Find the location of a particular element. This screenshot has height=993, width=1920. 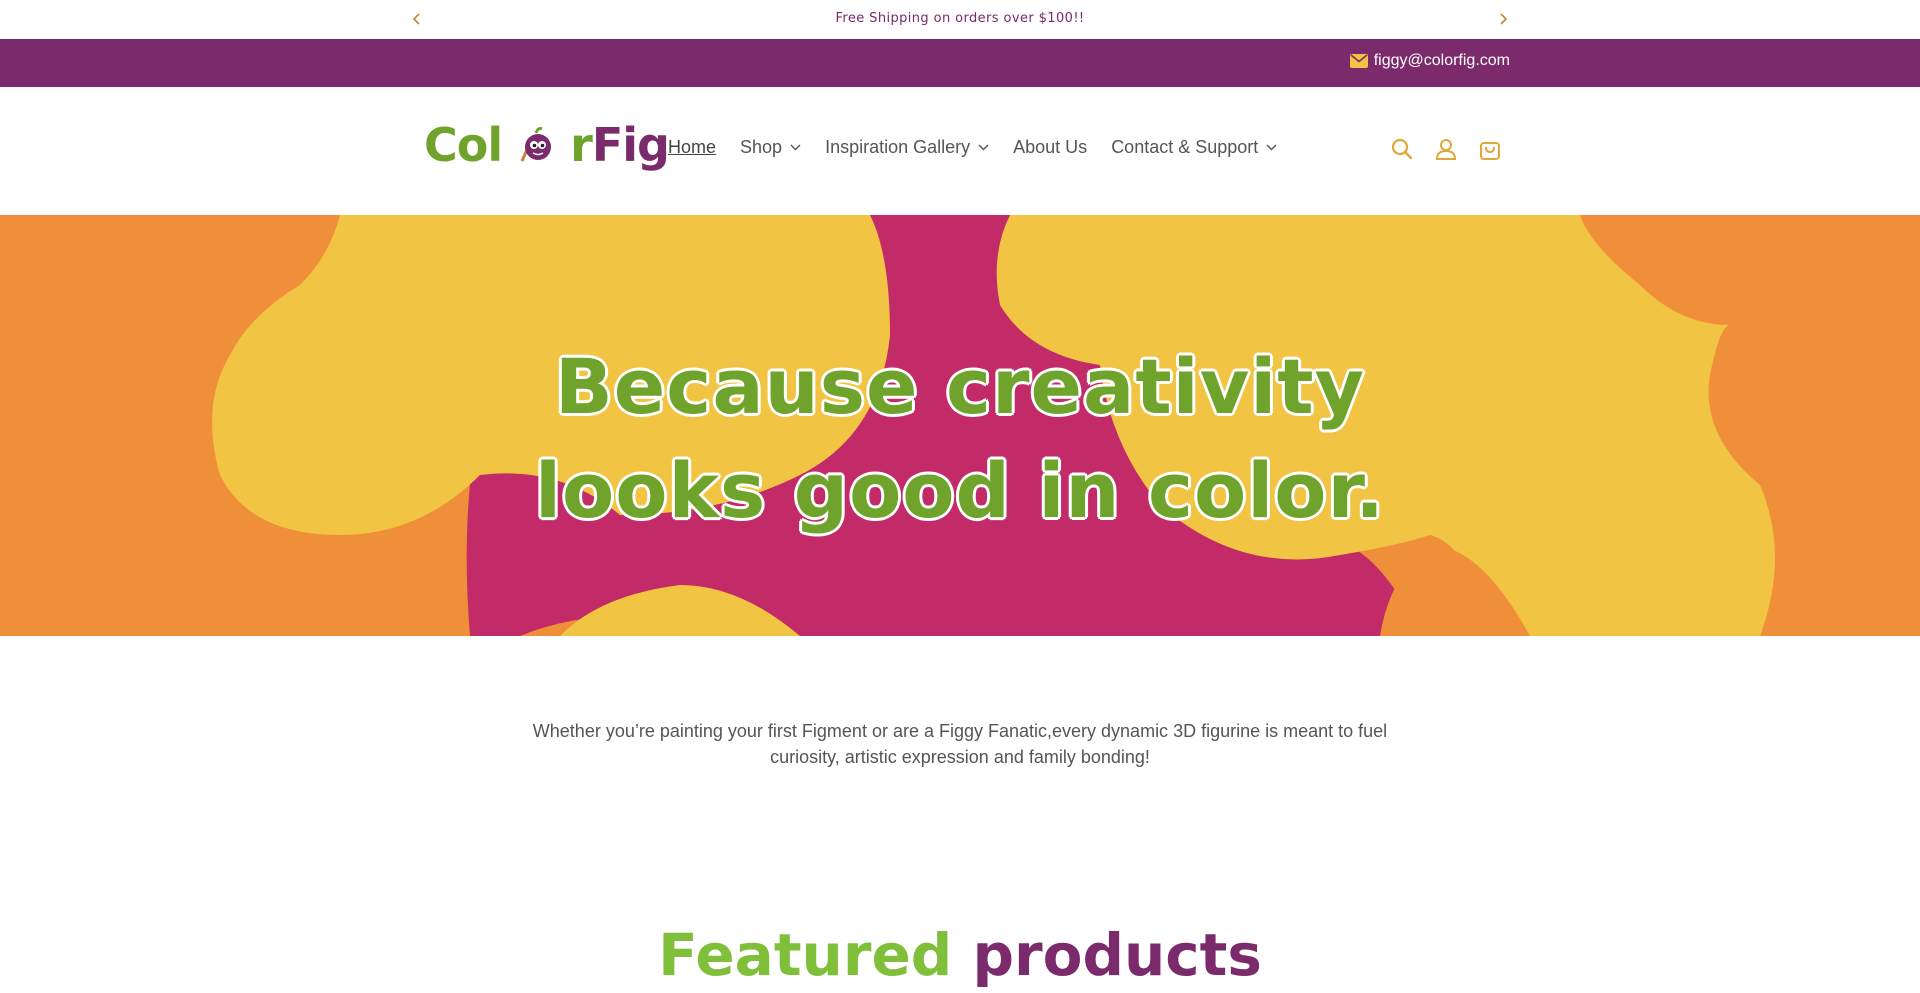

contact-bar: figgy@colorfig.com is located at coordinates (960, 63).